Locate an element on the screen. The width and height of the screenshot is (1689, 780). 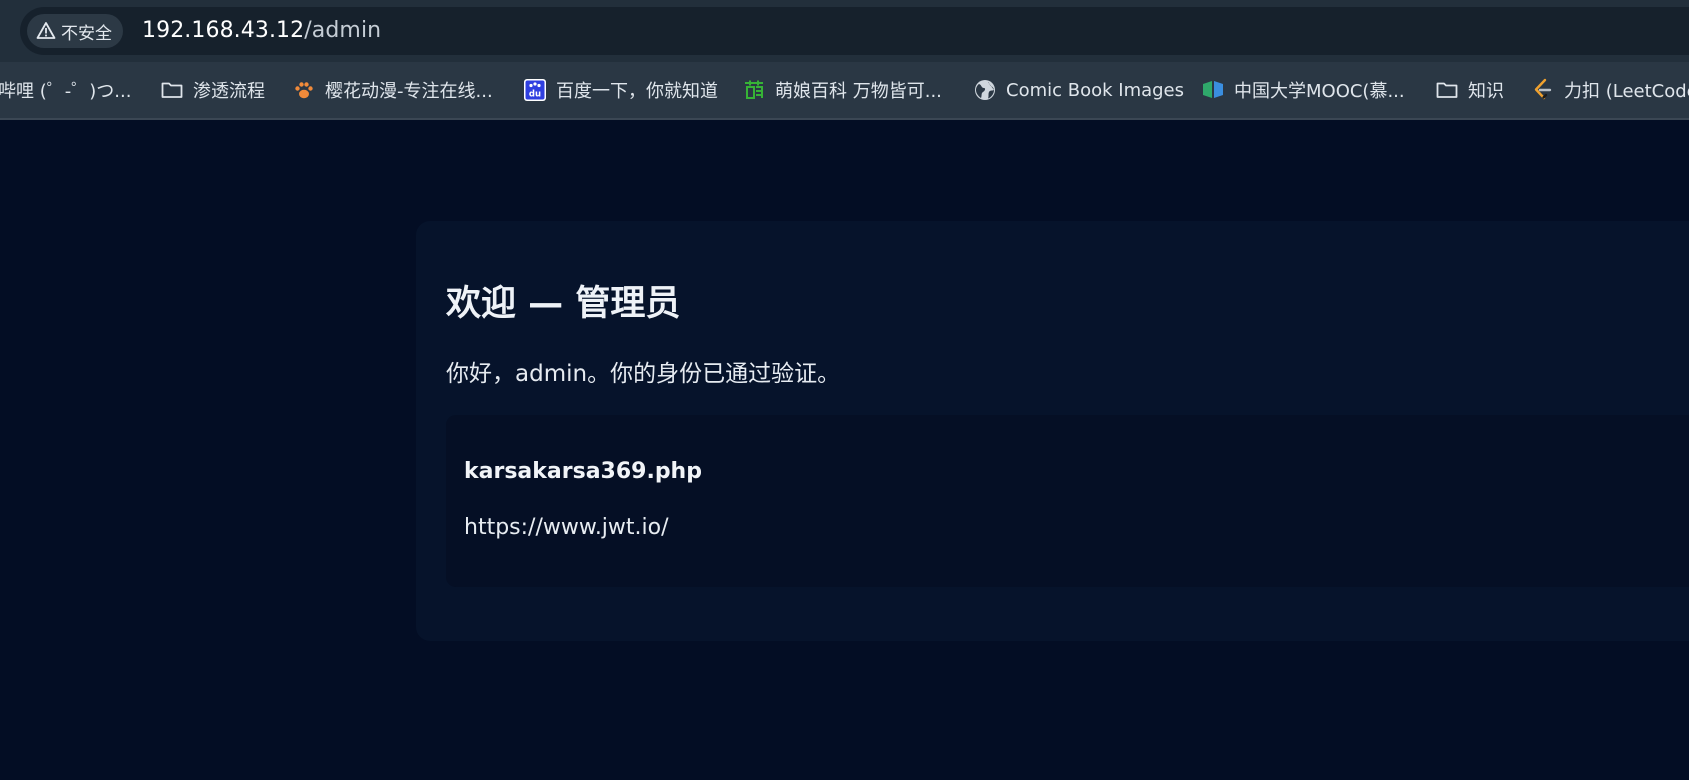
bookmark-leetcode: 力扣 (LeetCode is located at coordinates (1610, 90).